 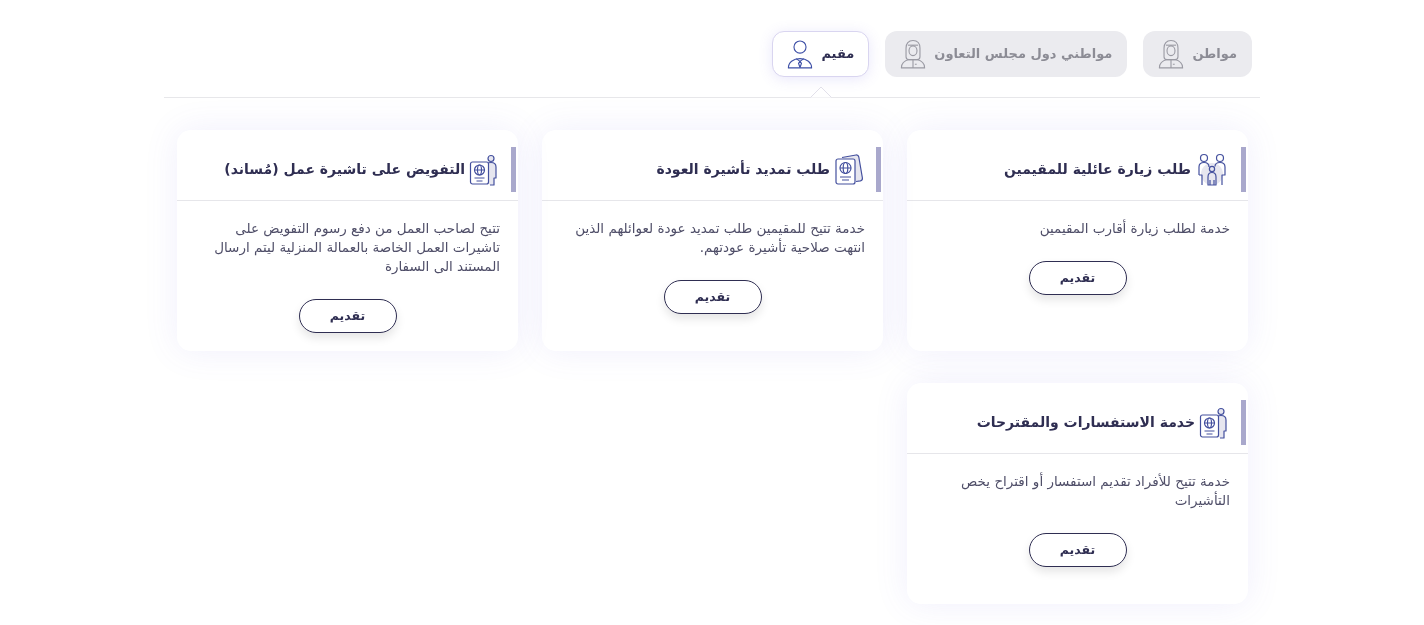 What do you see at coordinates (800, 54) in the screenshot?
I see `person-tie-icon` at bounding box center [800, 54].